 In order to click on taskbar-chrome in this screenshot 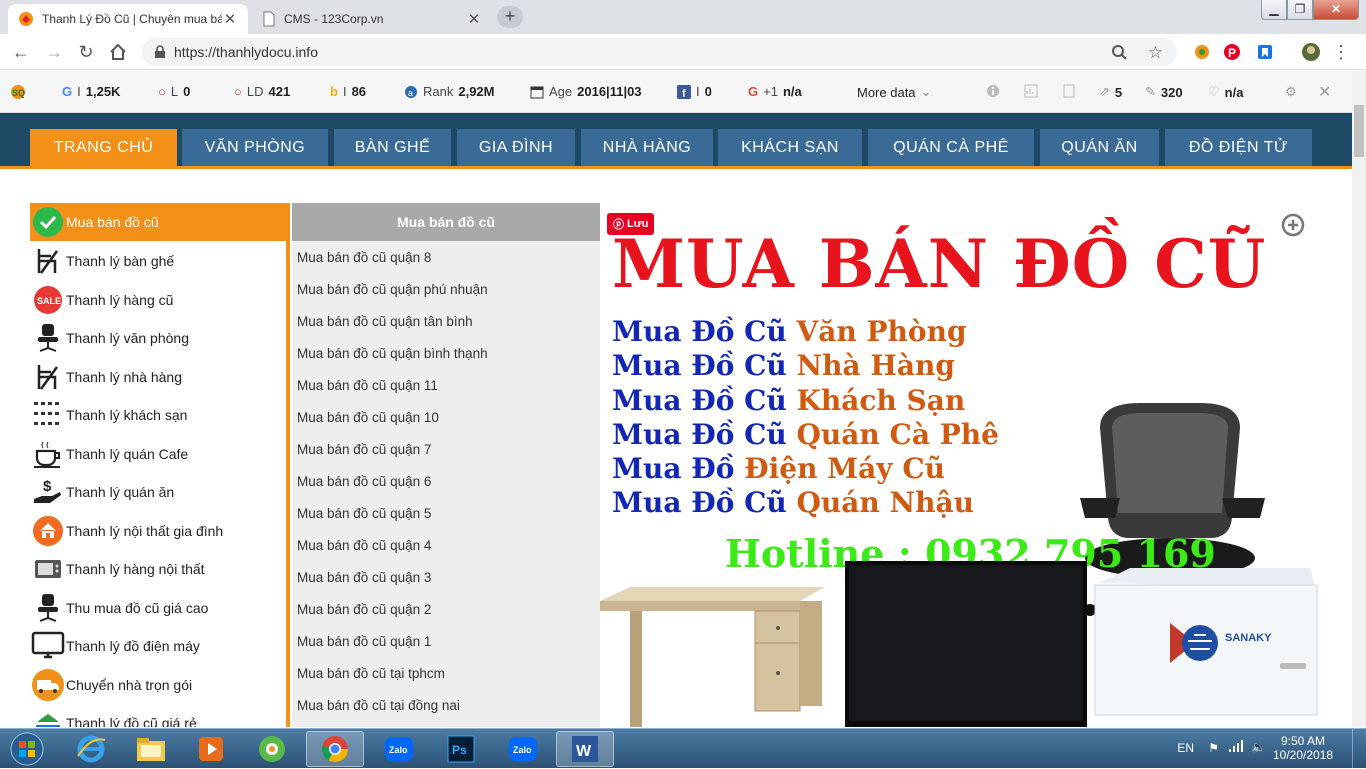, I will do `click(335, 749)`.